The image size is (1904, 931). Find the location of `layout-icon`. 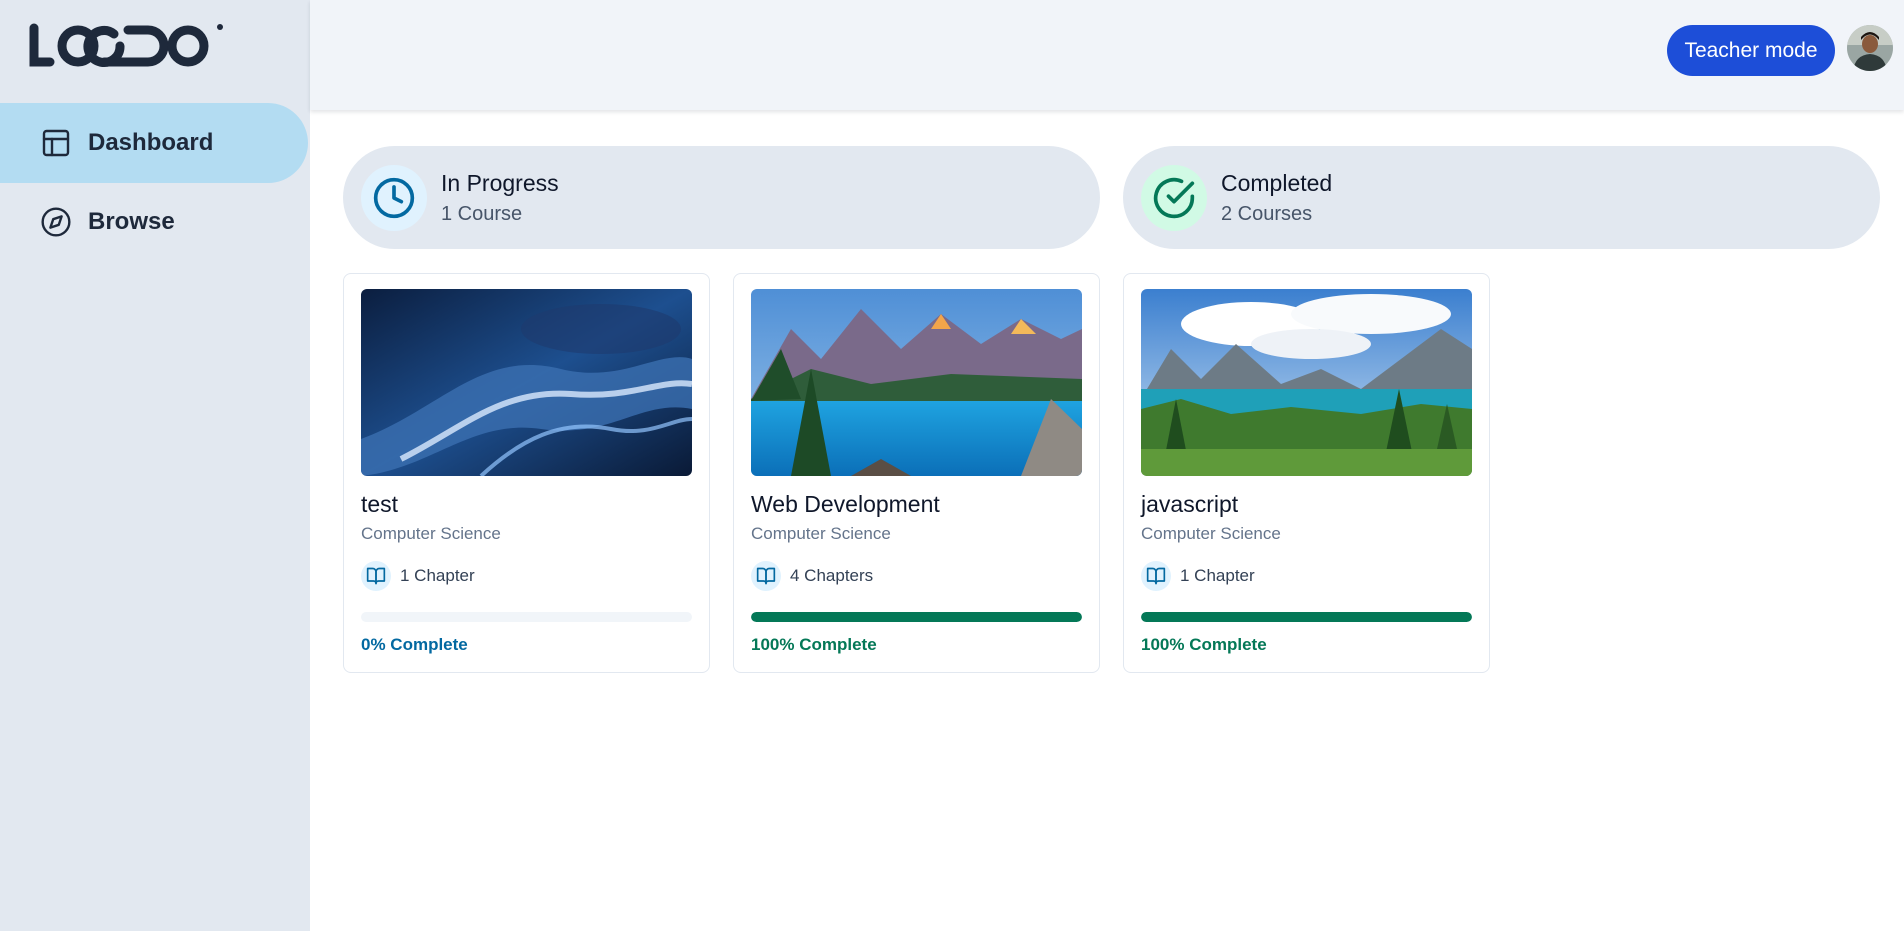

layout-icon is located at coordinates (56, 143).